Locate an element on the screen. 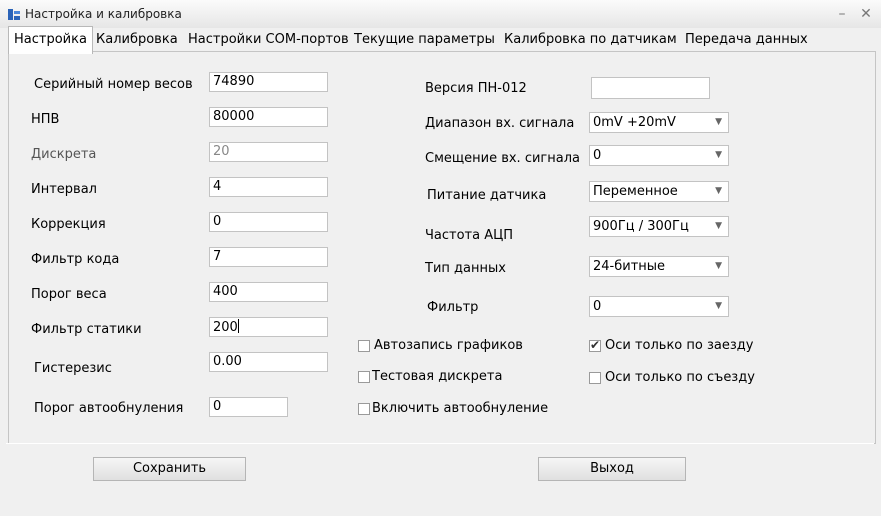 This screenshot has width=881, height=516. test-discrete-checkbox is located at coordinates (364, 377).